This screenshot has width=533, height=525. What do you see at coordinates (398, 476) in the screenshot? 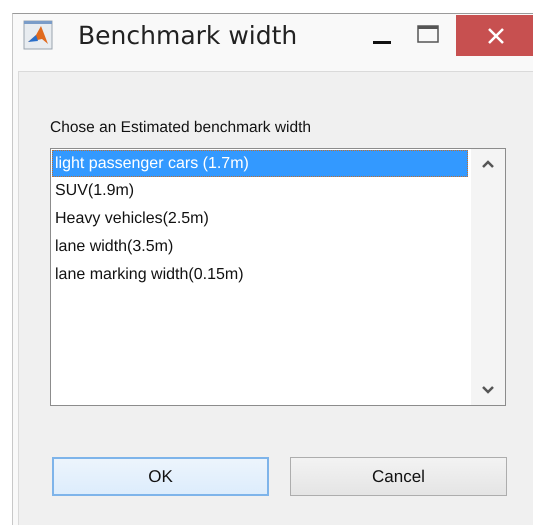
I see `cancel-button: Cancel` at bounding box center [398, 476].